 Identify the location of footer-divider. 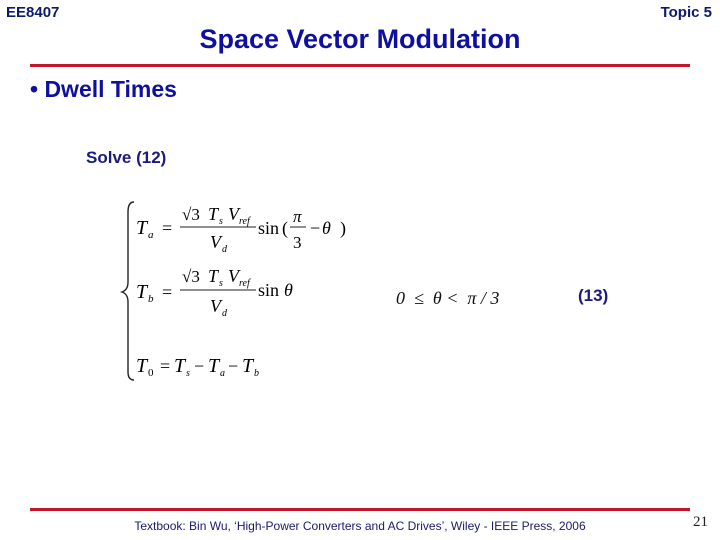
(360, 509).